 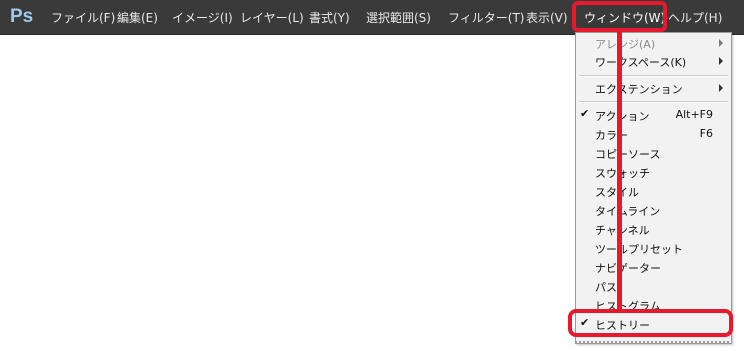 I want to click on photoshop-logo-icon: Ps, so click(x=22, y=16).